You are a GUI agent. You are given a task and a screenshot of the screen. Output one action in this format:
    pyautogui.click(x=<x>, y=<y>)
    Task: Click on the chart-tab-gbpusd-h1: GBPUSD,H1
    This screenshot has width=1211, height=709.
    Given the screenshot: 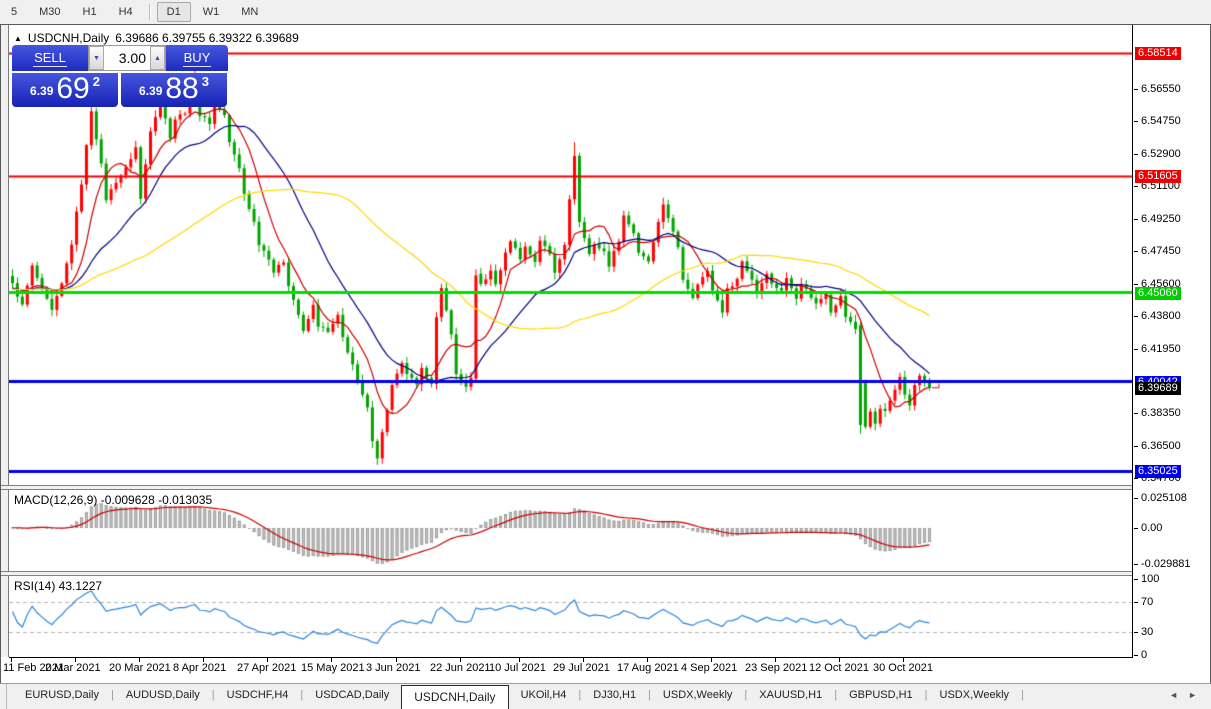 What is the action you would take?
    pyautogui.click(x=881, y=696)
    